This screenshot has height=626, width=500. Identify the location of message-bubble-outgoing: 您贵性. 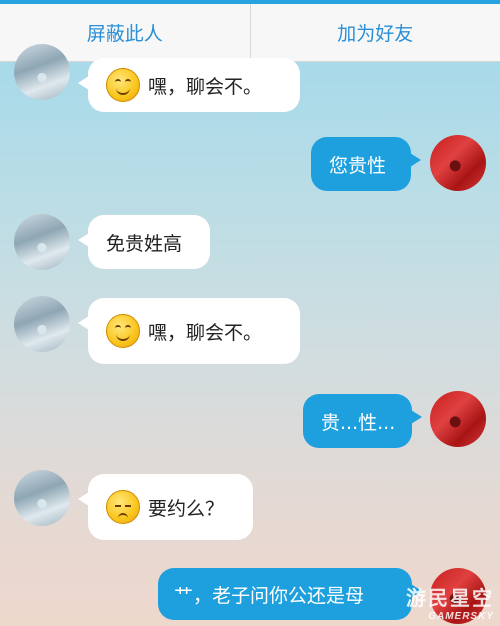
(366, 164).